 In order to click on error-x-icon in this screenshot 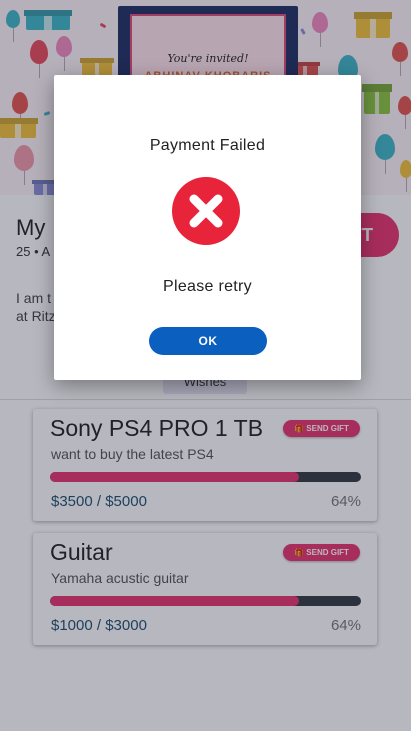, I will do `click(206, 211)`.